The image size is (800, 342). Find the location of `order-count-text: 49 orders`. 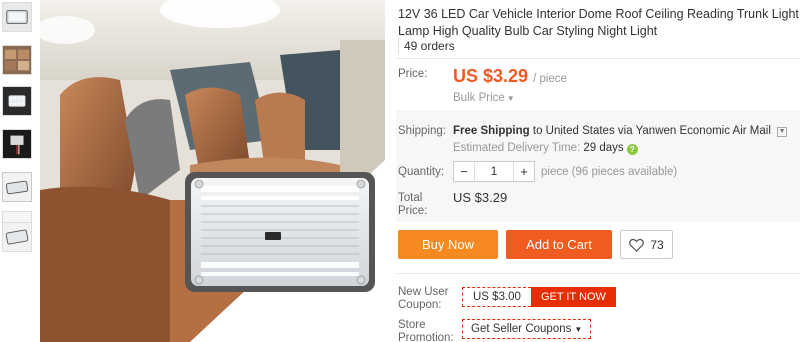

order-count-text: 49 orders is located at coordinates (429, 46).